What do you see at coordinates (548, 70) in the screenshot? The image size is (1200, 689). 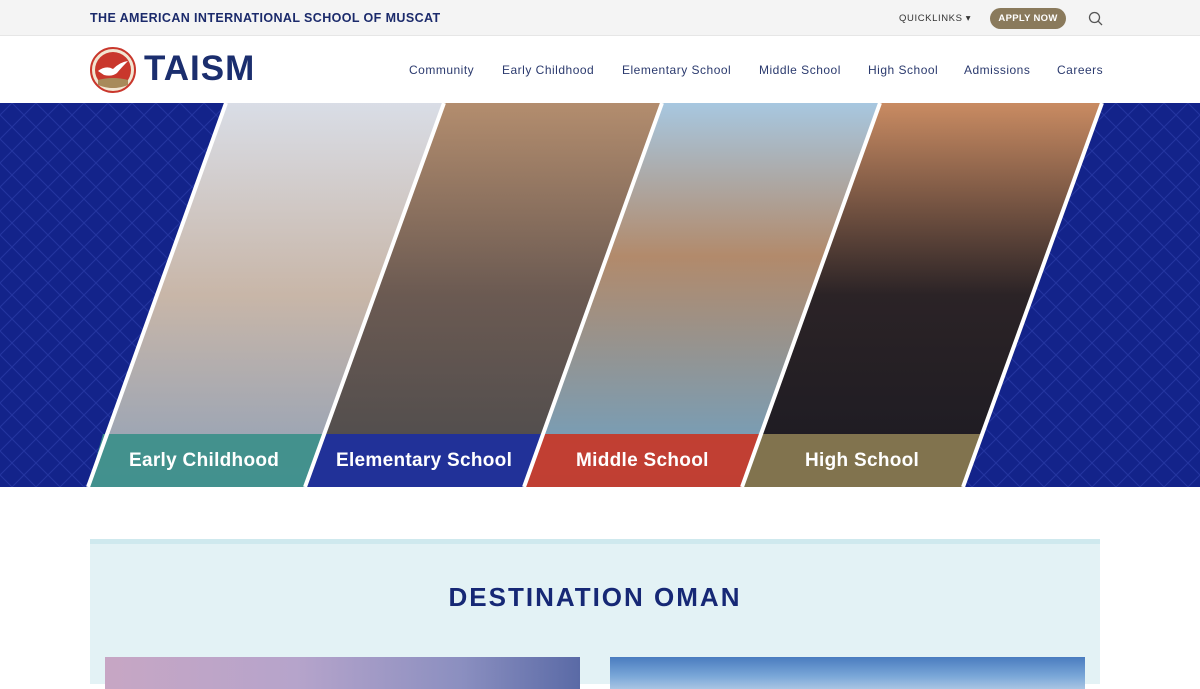 I see `nav-early-childhood: Early Childhood` at bounding box center [548, 70].